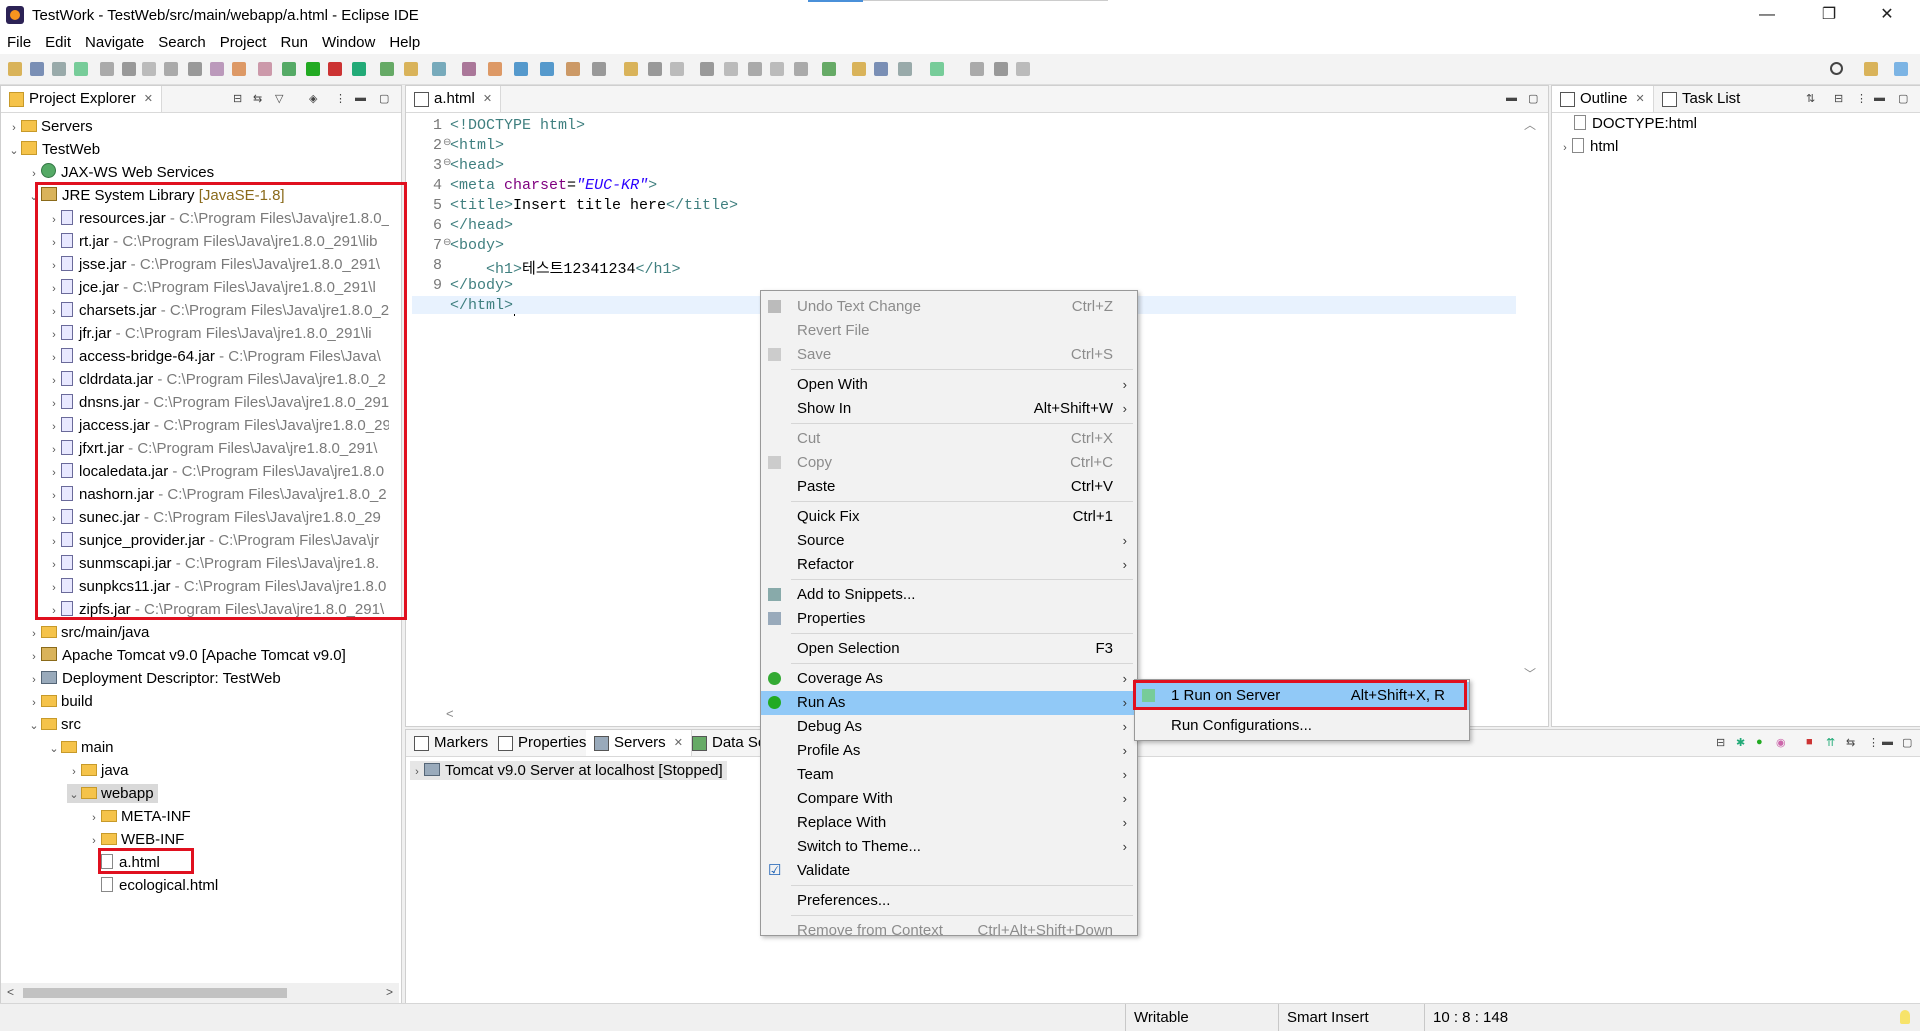 The width and height of the screenshot is (1920, 1031). What do you see at coordinates (152, 885) in the screenshot?
I see `tree-item: ecological.html` at bounding box center [152, 885].